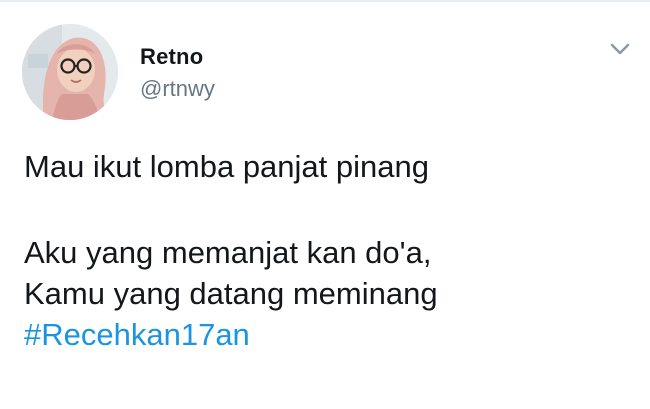 This screenshot has height=409, width=650. Describe the element at coordinates (226, 166) in the screenshot. I see `tweet-text-line: Mau ikut lomba panjat pinang` at that location.